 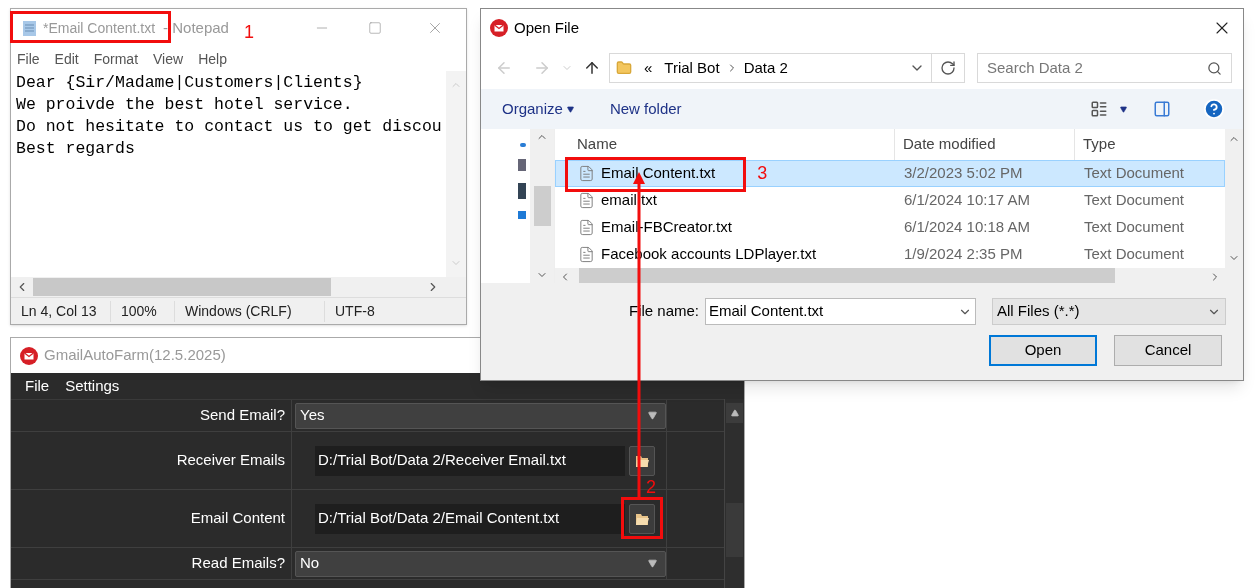 I want to click on setting-label: Email Content, so click(x=237, y=518).